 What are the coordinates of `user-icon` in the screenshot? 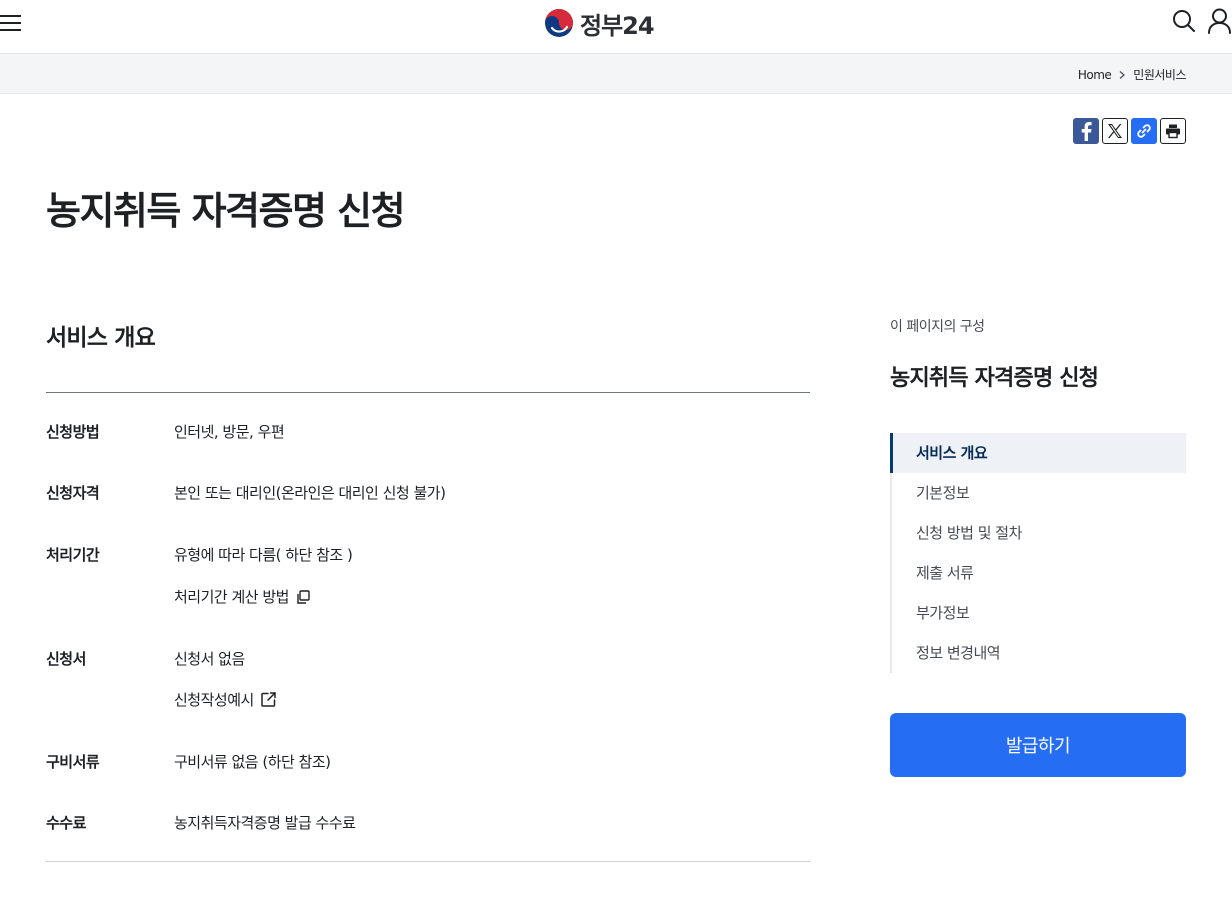 It's located at (1219, 21).